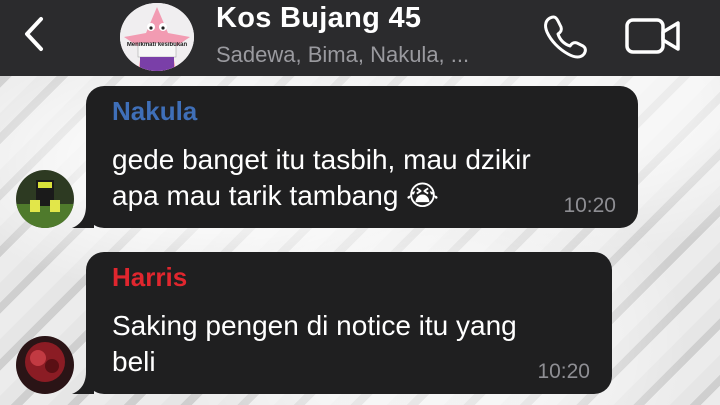  I want to click on back-button, so click(34, 34).